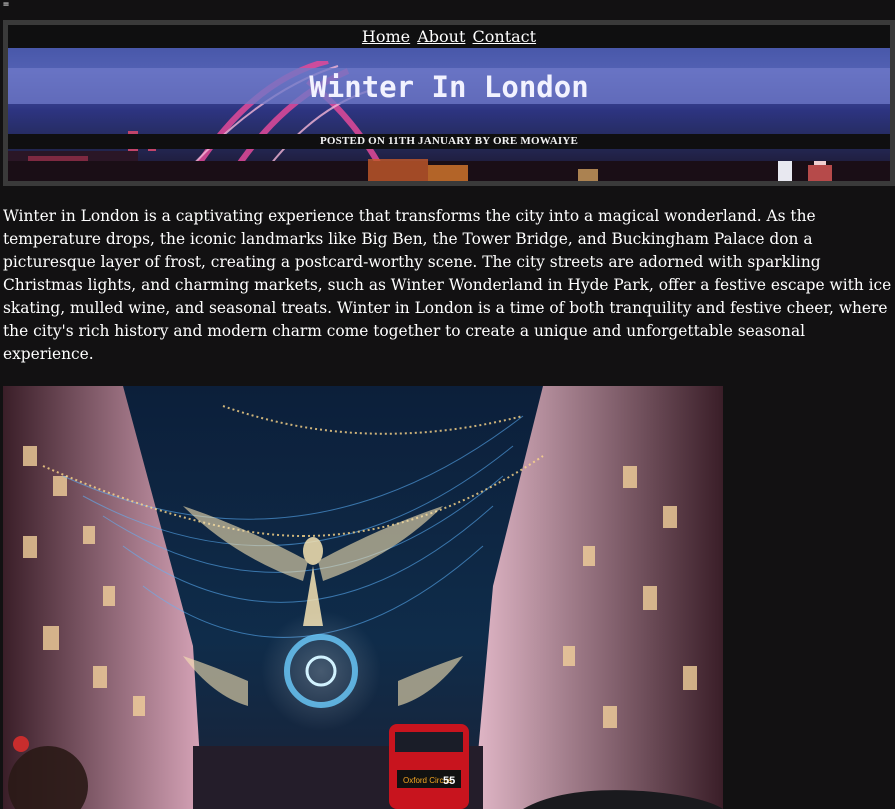  What do you see at coordinates (386, 36) in the screenshot?
I see `nav-link-home: Home` at bounding box center [386, 36].